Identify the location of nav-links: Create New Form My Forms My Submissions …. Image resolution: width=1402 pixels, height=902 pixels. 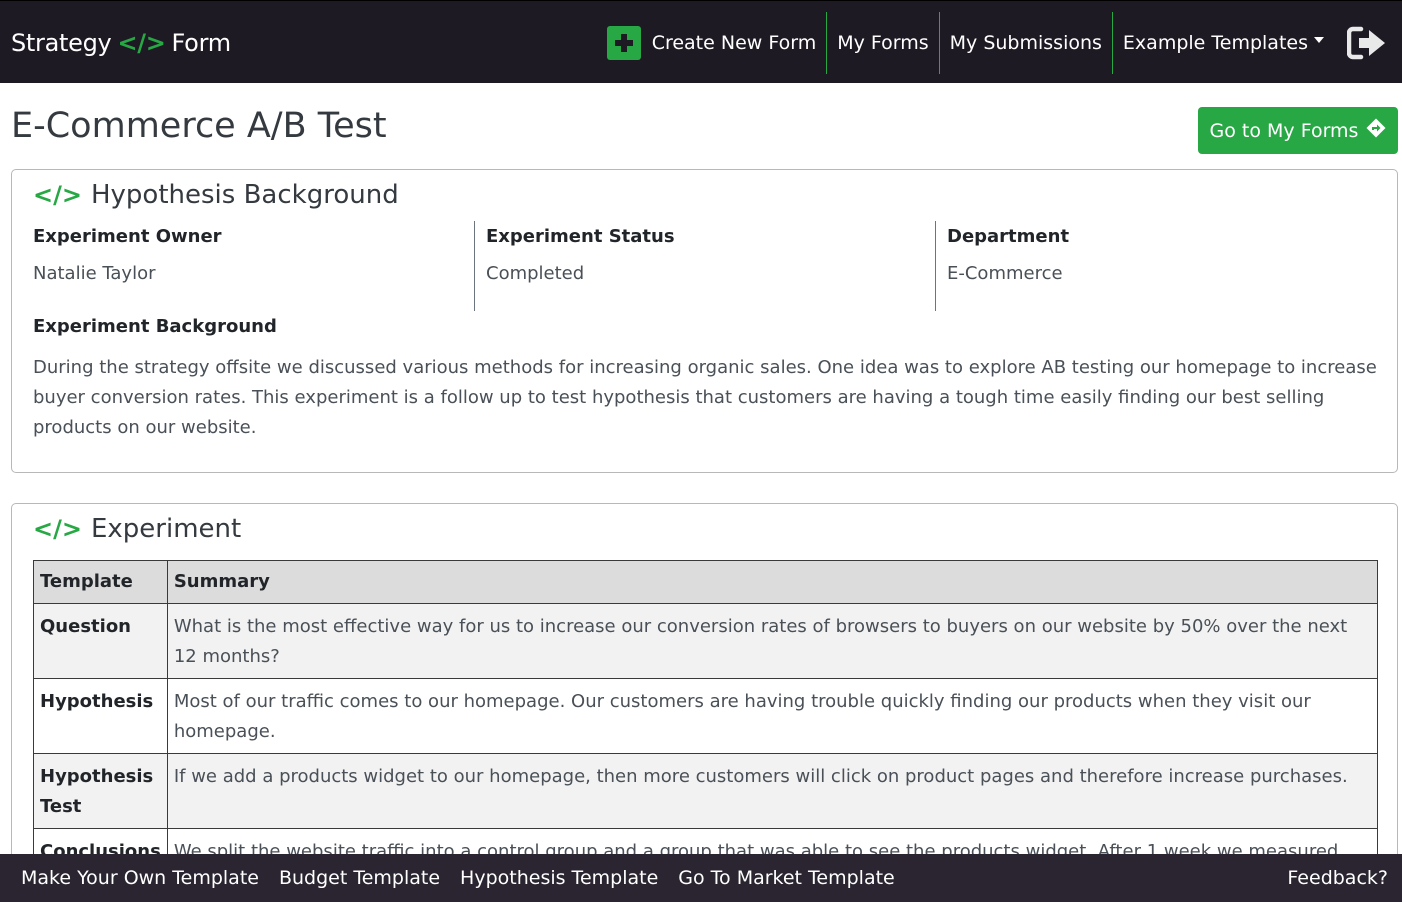
(999, 43).